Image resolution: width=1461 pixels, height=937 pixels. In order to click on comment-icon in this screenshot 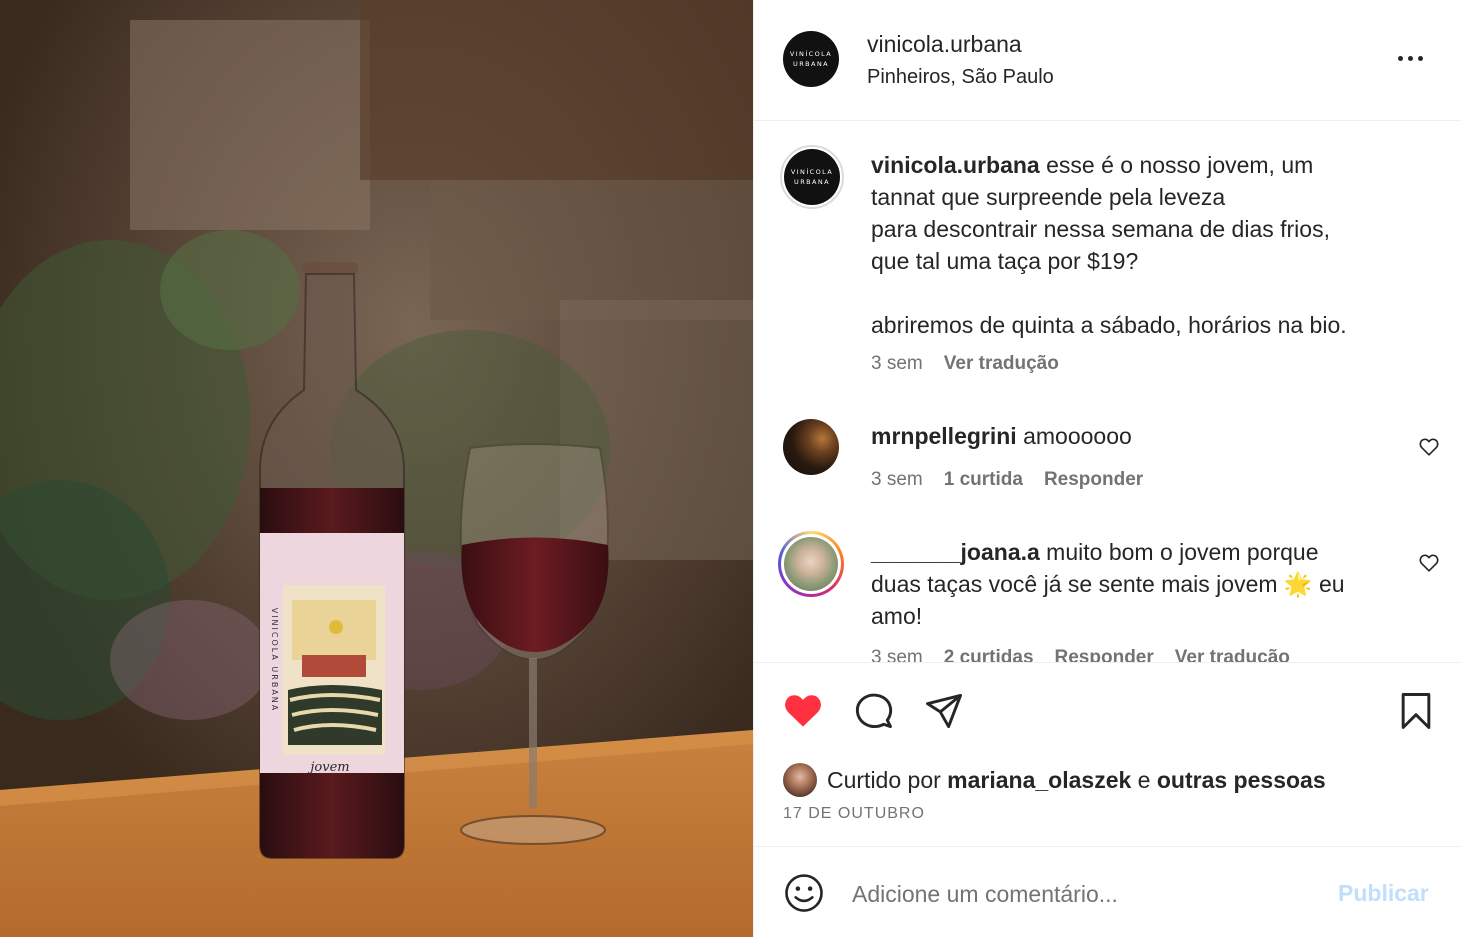, I will do `click(874, 711)`.